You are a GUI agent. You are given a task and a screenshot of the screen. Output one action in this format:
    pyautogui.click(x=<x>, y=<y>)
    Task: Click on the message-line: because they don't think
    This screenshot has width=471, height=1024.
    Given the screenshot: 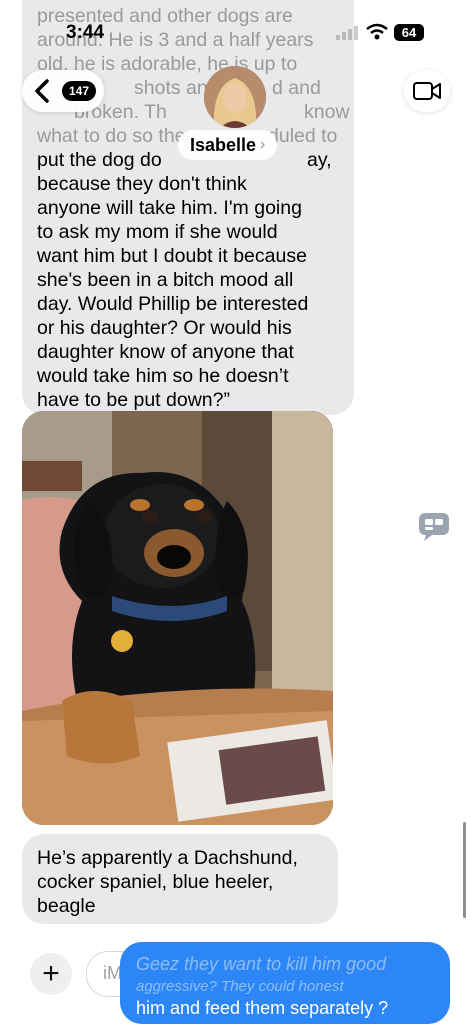 What is the action you would take?
    pyautogui.click(x=142, y=184)
    